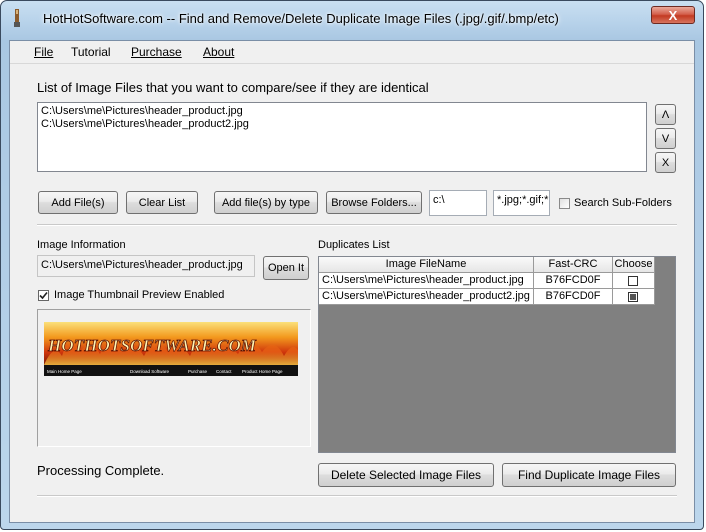 Image resolution: width=706 pixels, height=532 pixels. I want to click on add-by-type-button: Add file(s) by type, so click(266, 202).